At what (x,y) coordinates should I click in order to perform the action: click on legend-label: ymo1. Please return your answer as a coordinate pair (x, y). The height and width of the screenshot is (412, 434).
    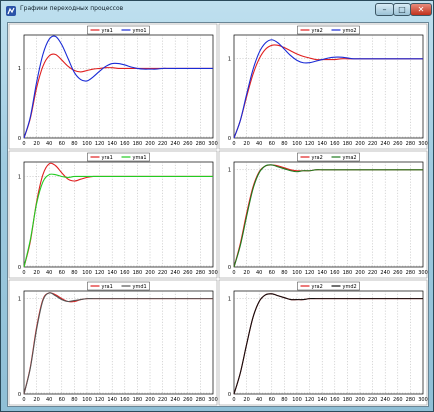
    Looking at the image, I should click on (140, 31).